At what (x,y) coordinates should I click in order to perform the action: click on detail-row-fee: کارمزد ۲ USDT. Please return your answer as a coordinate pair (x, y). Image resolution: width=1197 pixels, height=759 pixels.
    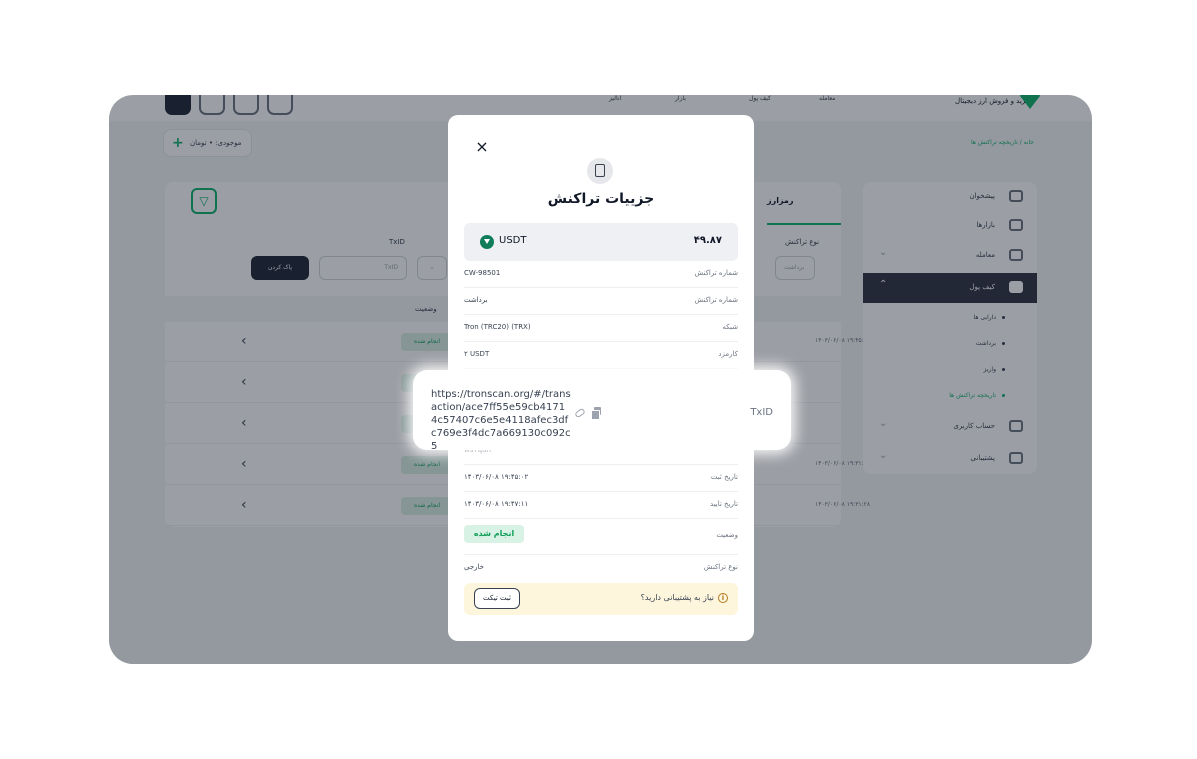
    Looking at the image, I should click on (601, 355).